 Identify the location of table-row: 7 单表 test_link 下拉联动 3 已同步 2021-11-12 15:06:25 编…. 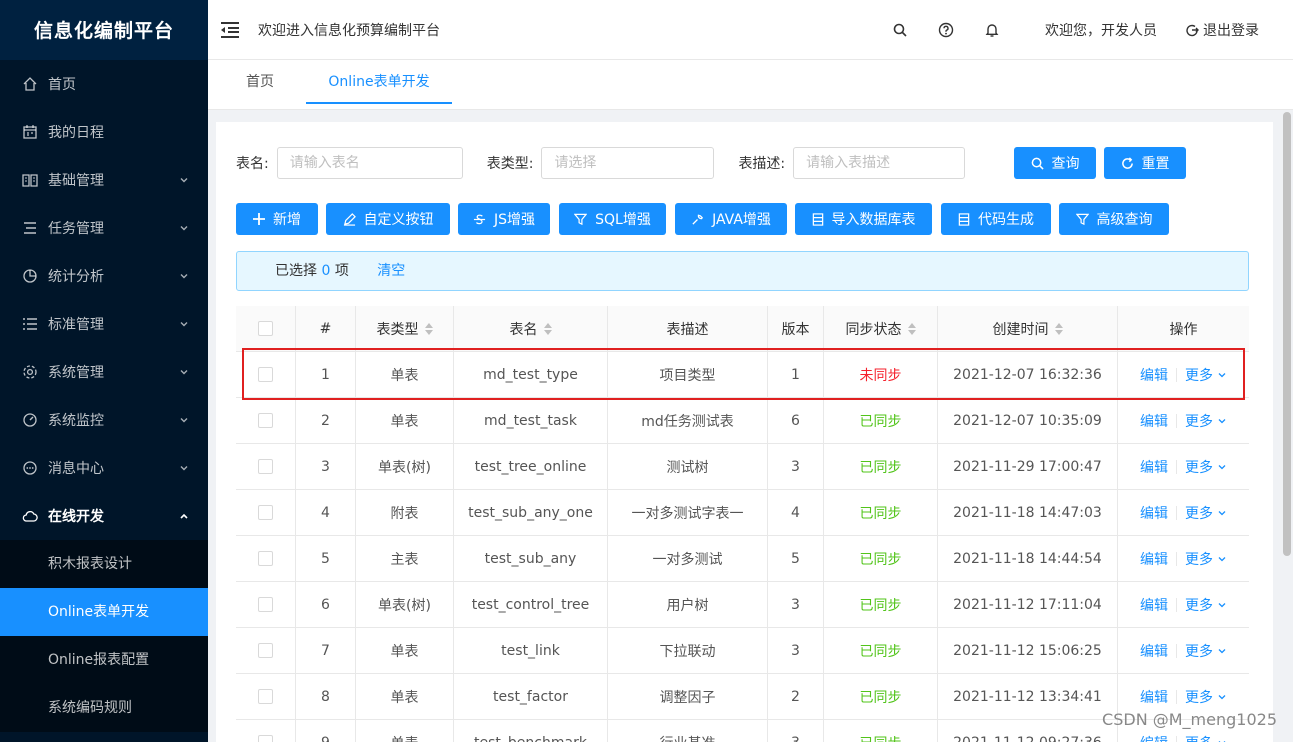
(742, 651).